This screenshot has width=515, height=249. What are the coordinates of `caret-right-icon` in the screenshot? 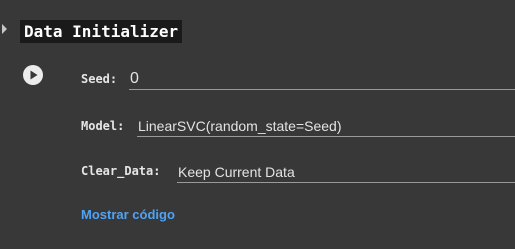 It's located at (4, 29).